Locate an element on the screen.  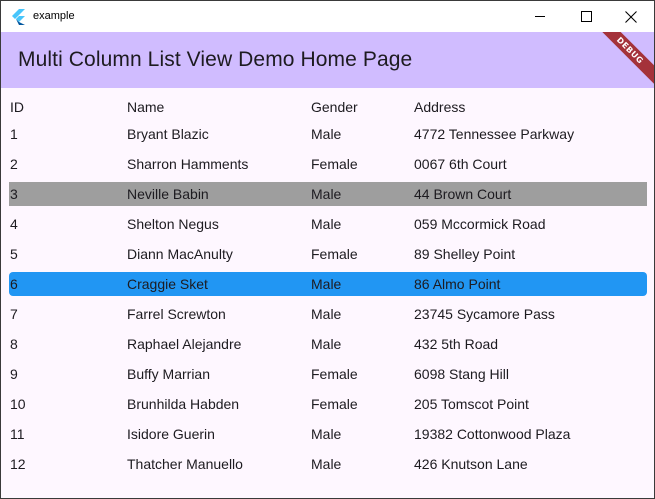
cell-id: 3 is located at coordinates (14, 194).